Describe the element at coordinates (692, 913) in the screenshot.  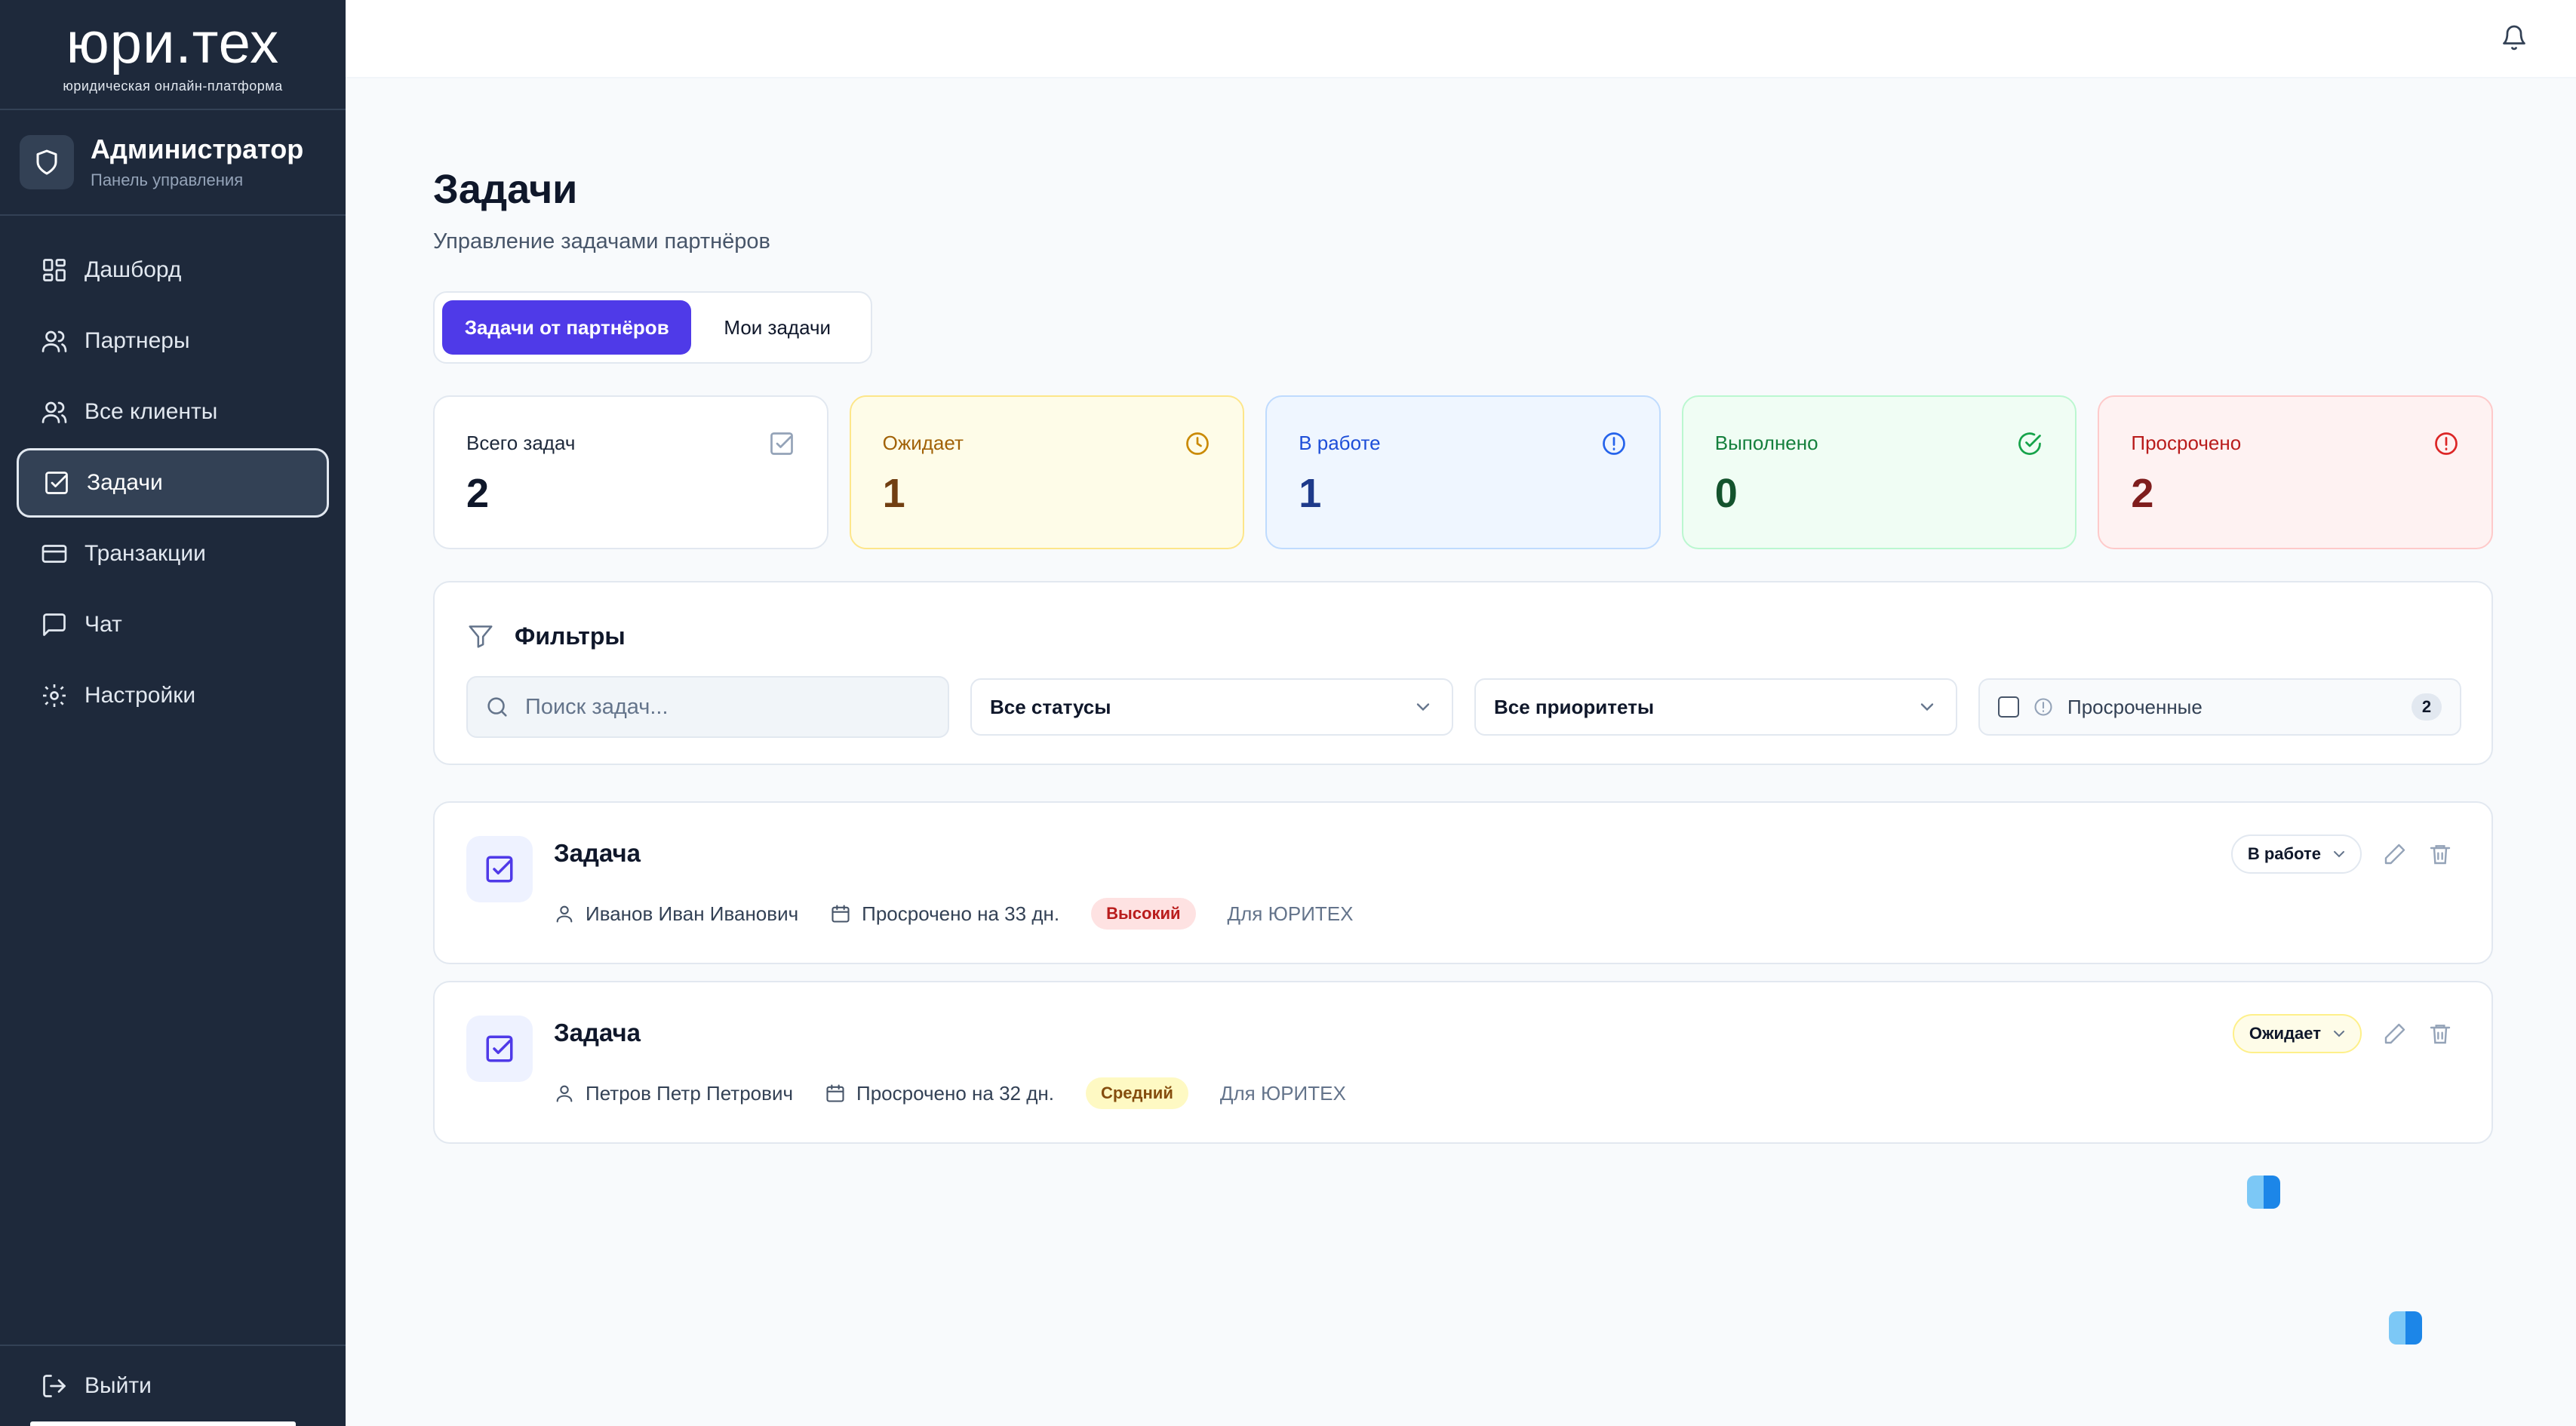
I see `task-assignee: Иванов Иван Иванович` at that location.